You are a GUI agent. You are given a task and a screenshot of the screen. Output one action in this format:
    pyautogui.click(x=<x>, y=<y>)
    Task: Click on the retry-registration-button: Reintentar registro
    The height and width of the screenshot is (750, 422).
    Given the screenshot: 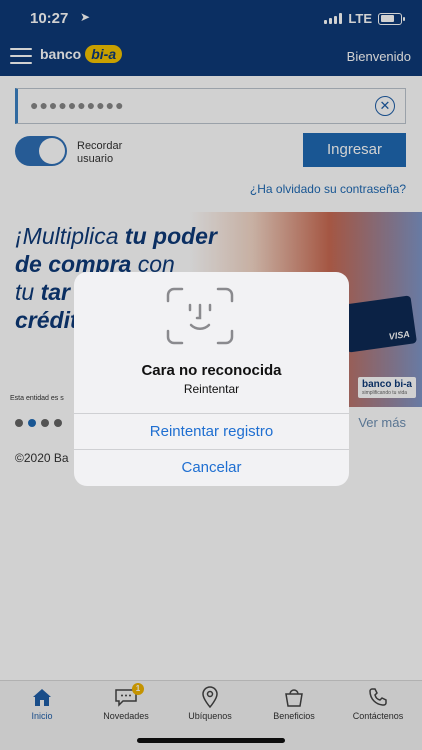 What is the action you would take?
    pyautogui.click(x=211, y=431)
    